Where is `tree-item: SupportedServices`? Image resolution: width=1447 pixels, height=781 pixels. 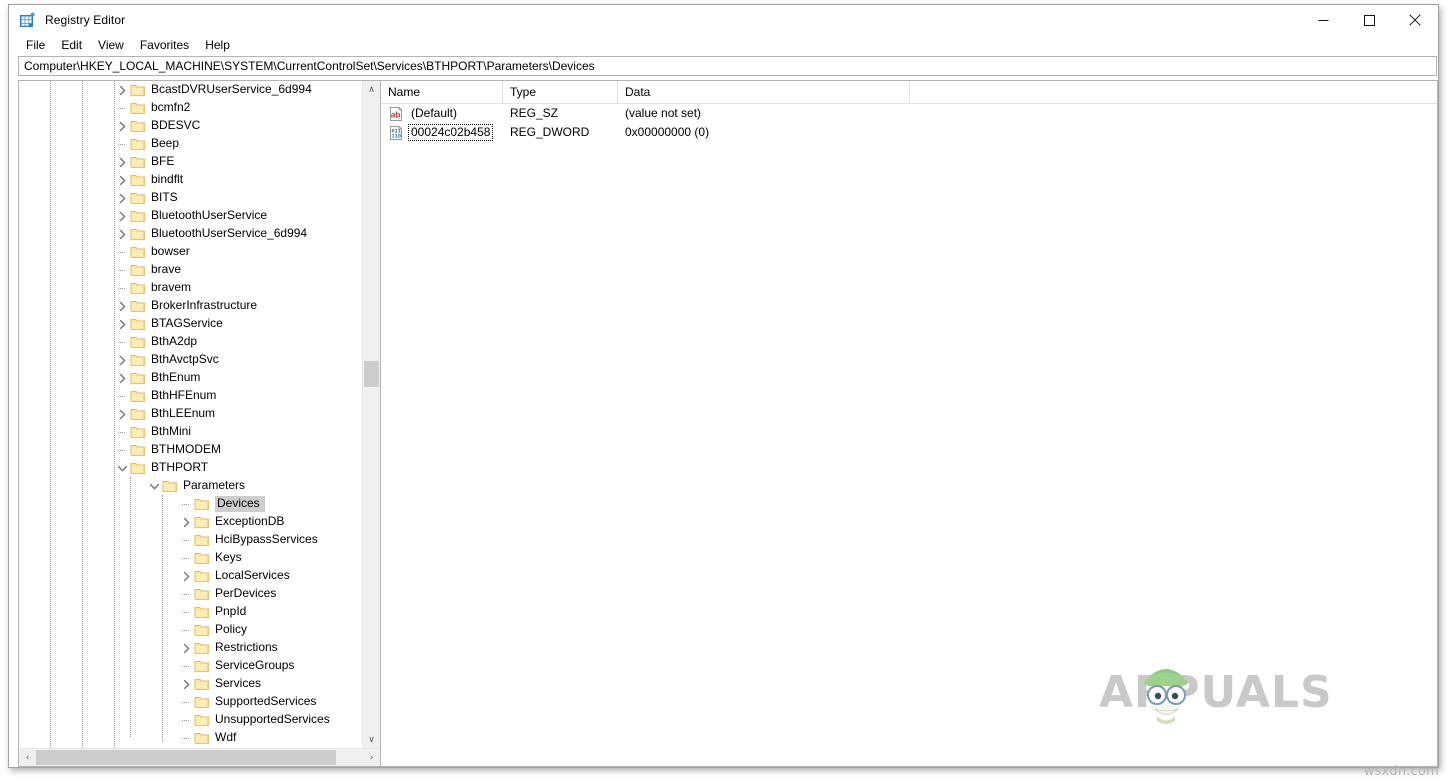
tree-item: SupportedServices is located at coordinates (190, 702).